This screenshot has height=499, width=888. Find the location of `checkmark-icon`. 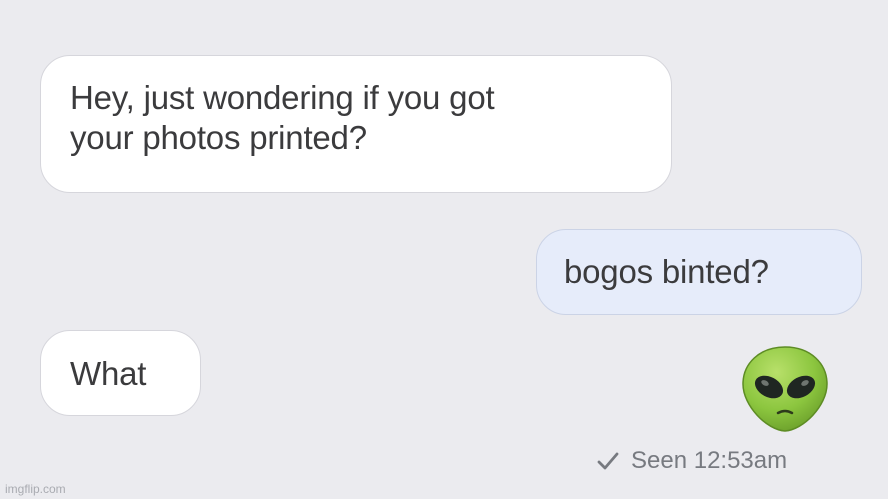

checkmark-icon is located at coordinates (608, 461).